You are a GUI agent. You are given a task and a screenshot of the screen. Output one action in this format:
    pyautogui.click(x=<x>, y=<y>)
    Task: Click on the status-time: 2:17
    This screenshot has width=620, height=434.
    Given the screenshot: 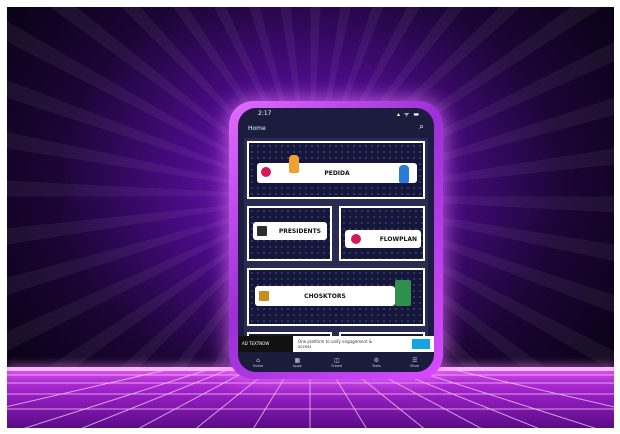 What is the action you would take?
    pyautogui.click(x=265, y=113)
    